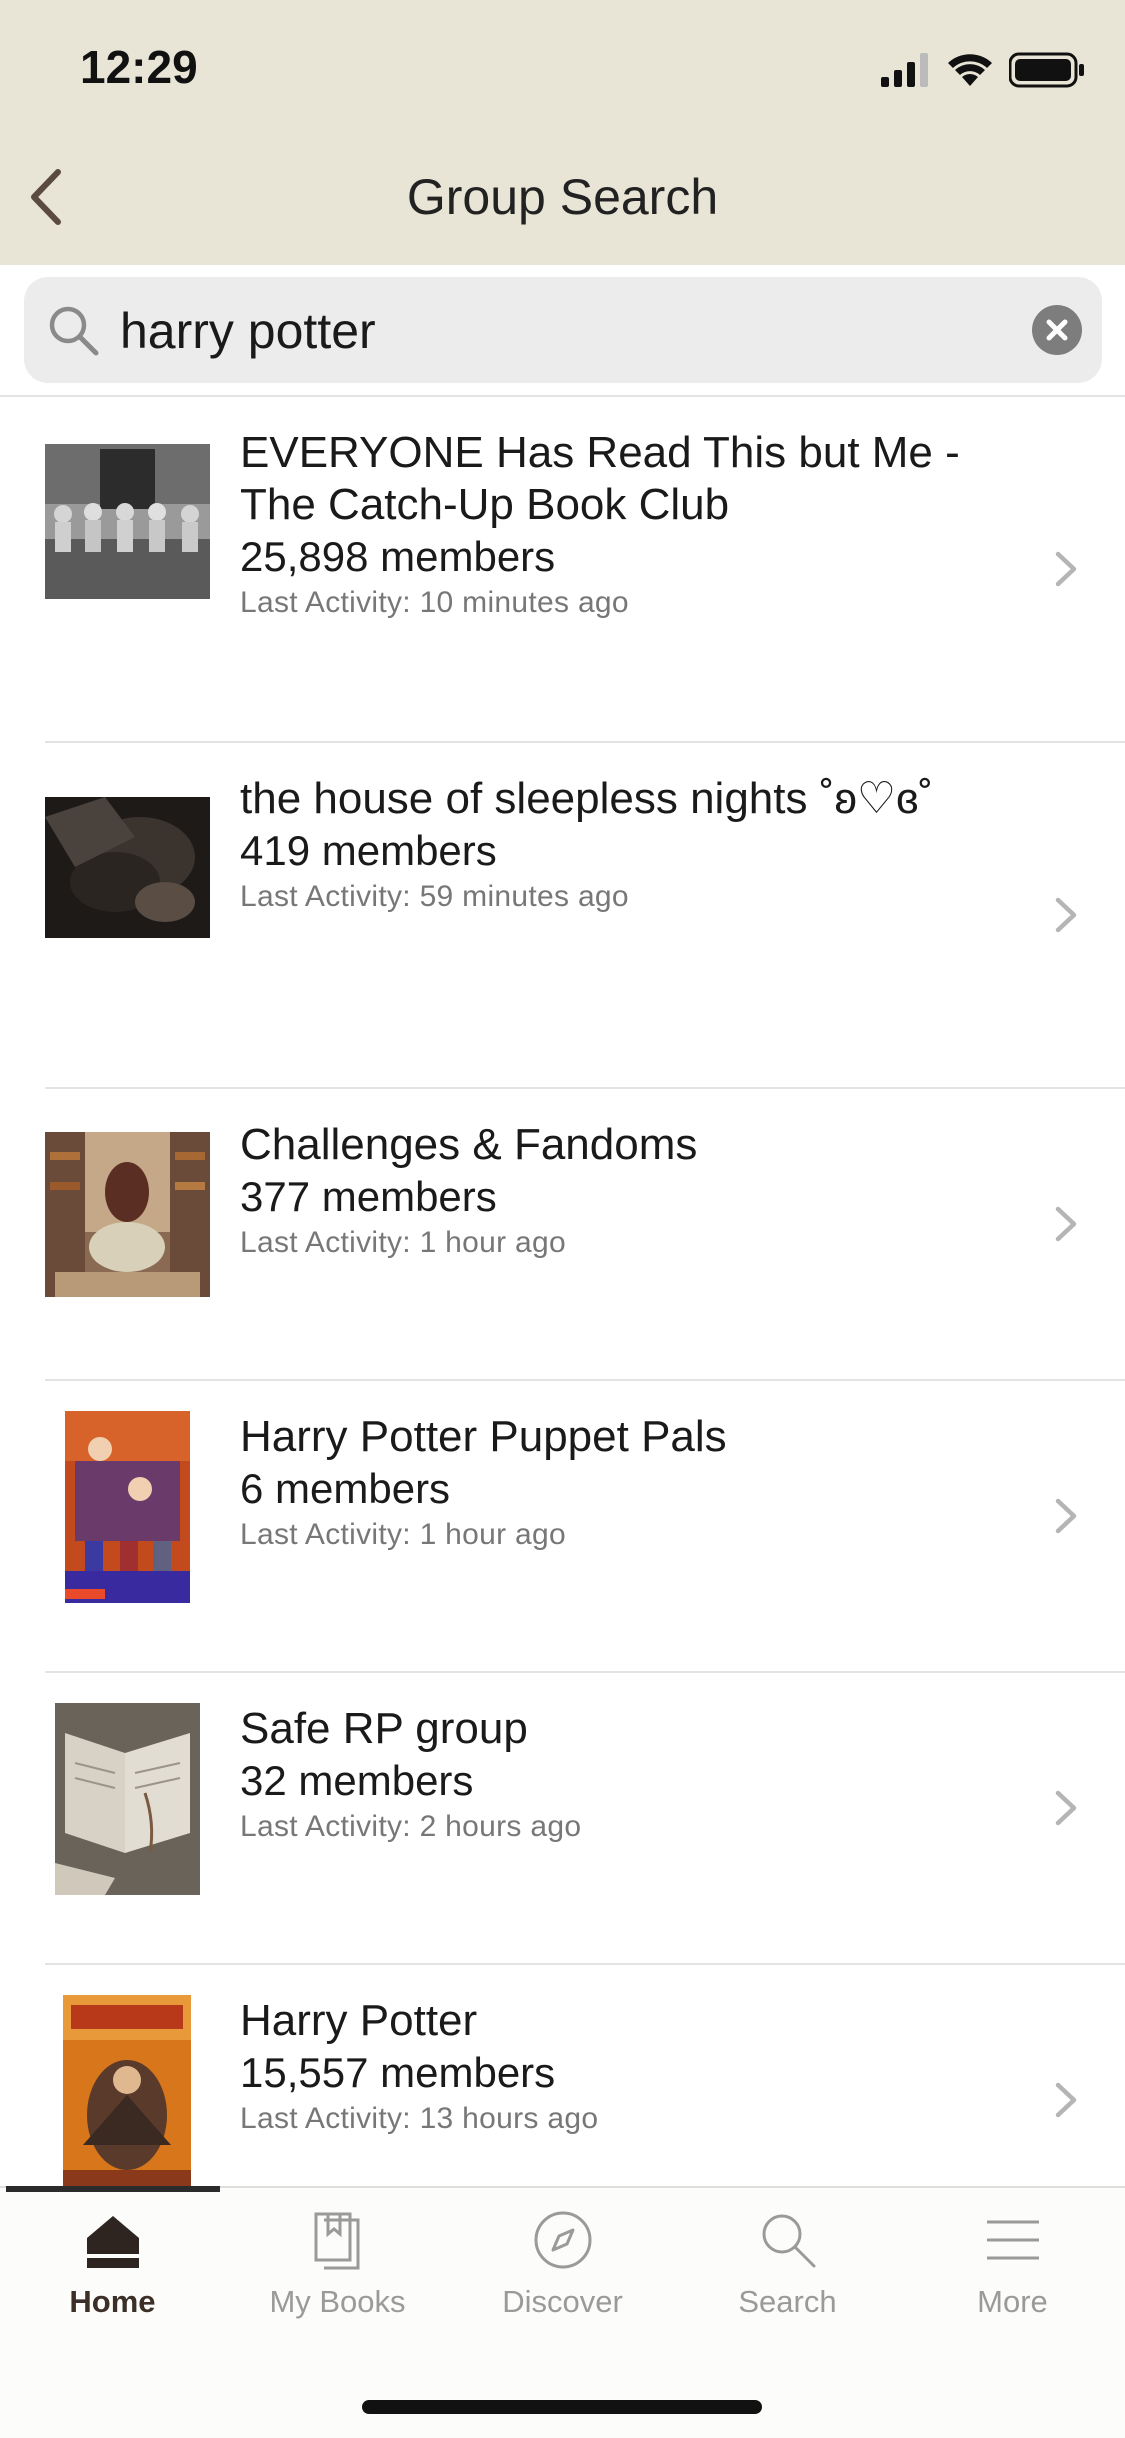  I want to click on compass-icon, so click(562, 2240).